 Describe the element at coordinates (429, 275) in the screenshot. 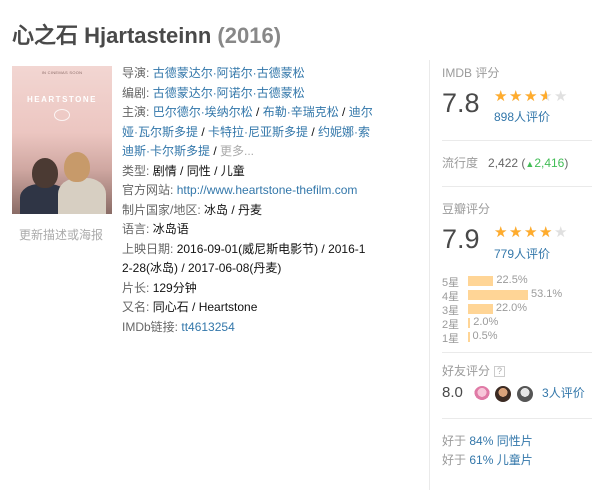

I see `panel-divider` at that location.